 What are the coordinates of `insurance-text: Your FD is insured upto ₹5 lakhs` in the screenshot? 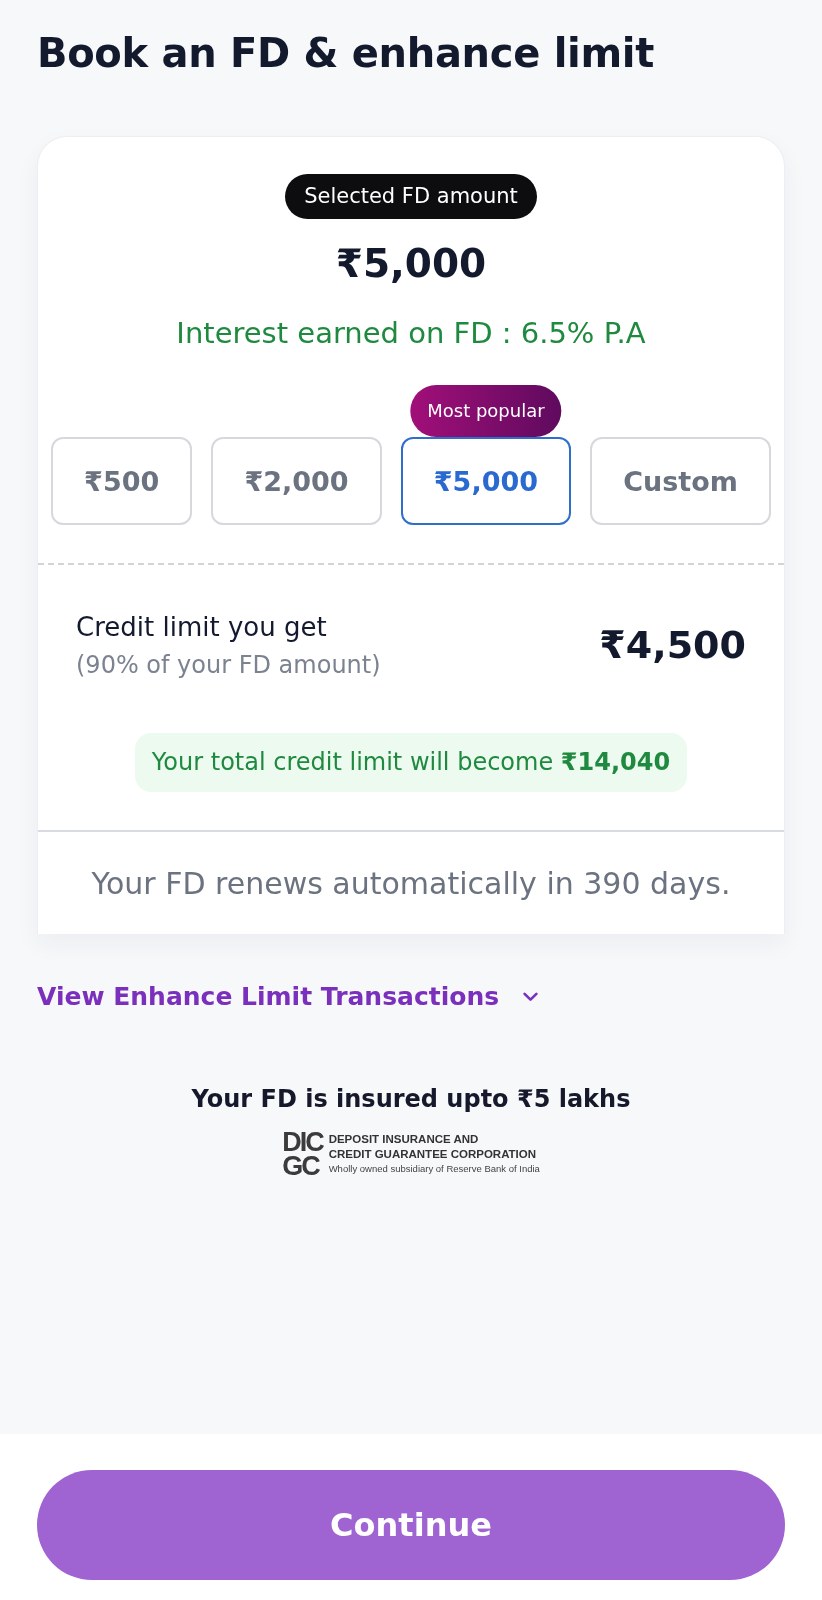 It's located at (411, 1099).